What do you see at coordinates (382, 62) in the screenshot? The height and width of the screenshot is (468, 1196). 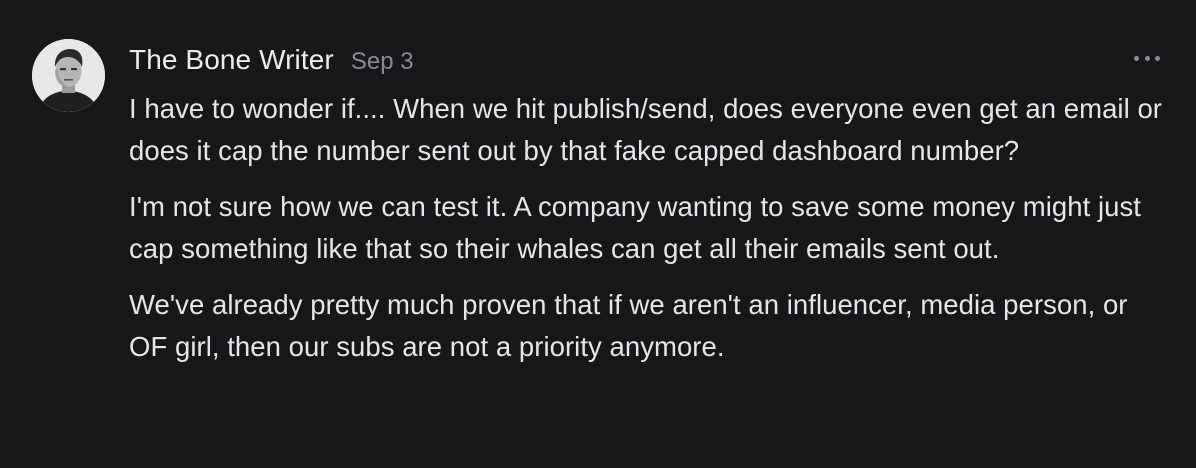 I see `comment-date: Sep 3` at bounding box center [382, 62].